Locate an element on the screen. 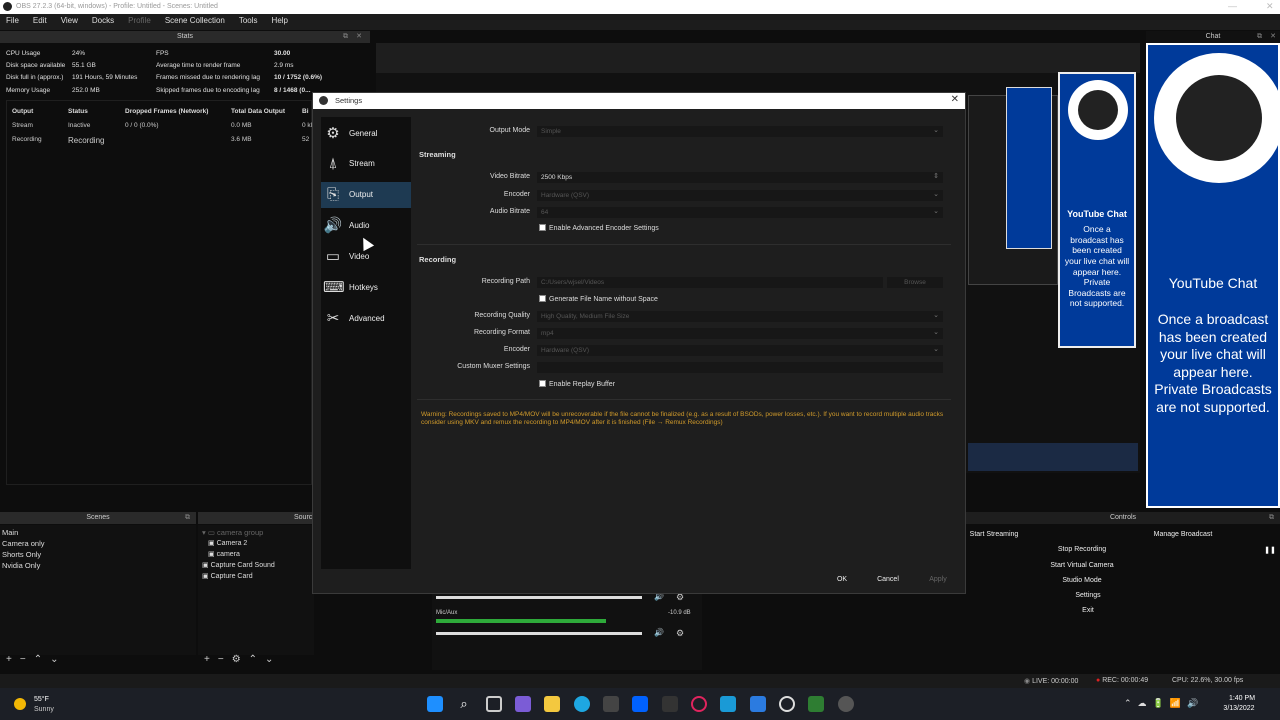  list-item: ▣ camera is located at coordinates (224, 554).